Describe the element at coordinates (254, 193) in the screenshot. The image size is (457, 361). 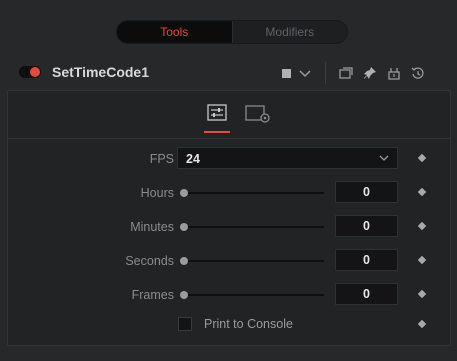
I see `hours-slider-track` at that location.